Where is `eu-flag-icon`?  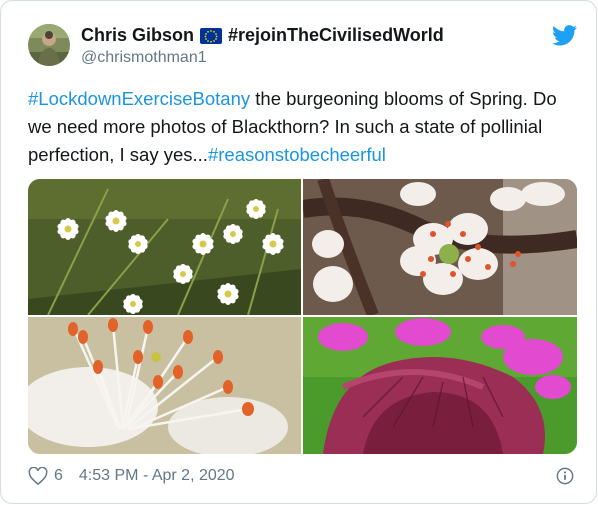 eu-flag-icon is located at coordinates (211, 35).